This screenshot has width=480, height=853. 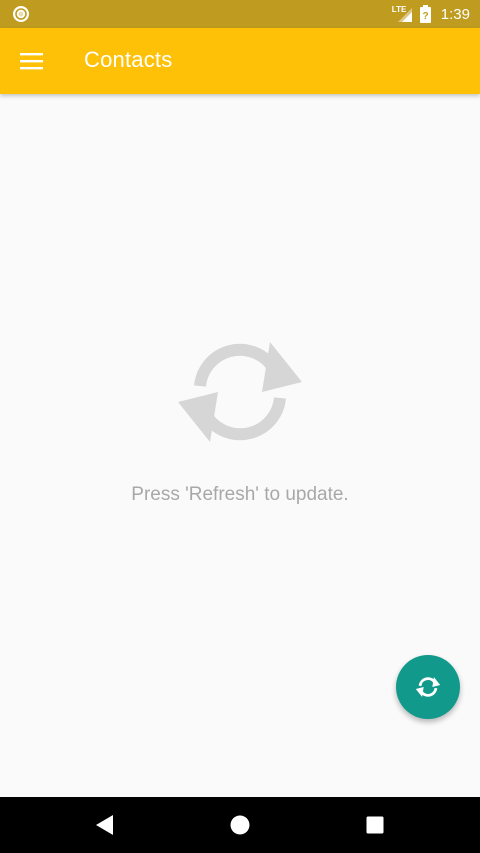 I want to click on sync-circle-icon, so click(x=21, y=14).